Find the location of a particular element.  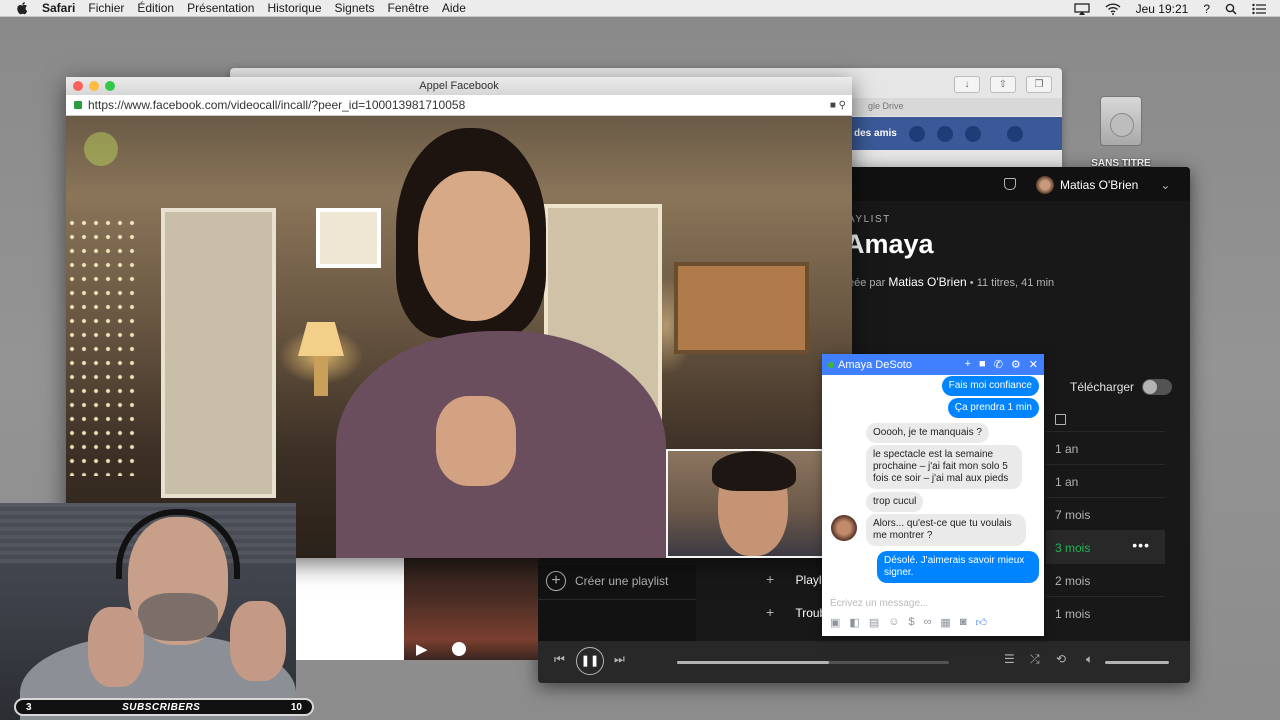

tab-google-drive: gle Drive is located at coordinates (957, 107).